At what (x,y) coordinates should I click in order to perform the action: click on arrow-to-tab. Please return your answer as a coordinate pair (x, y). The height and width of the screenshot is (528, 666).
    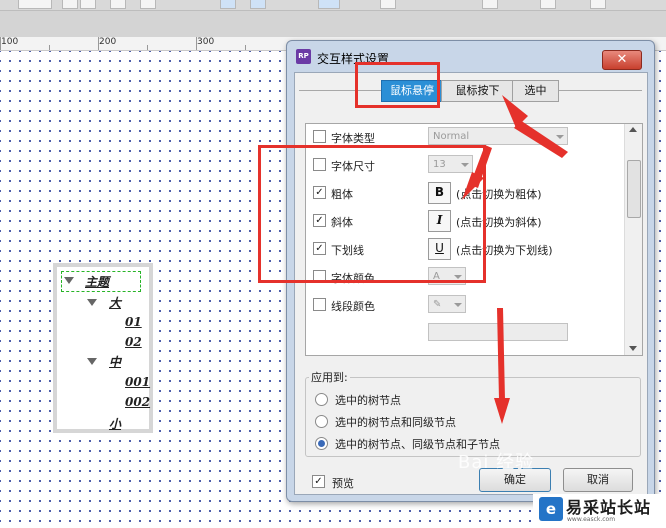
    Looking at the image, I should click on (541, 139).